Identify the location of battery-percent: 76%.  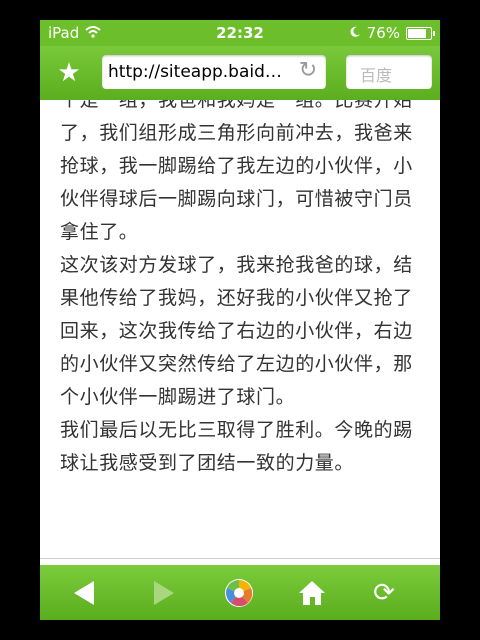
(383, 33).